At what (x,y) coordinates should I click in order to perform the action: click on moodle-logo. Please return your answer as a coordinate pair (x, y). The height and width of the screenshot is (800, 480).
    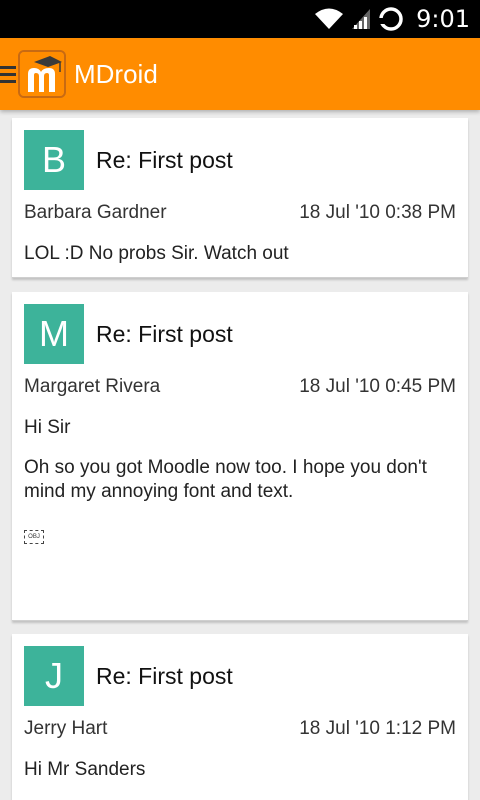
    Looking at the image, I should click on (42, 74).